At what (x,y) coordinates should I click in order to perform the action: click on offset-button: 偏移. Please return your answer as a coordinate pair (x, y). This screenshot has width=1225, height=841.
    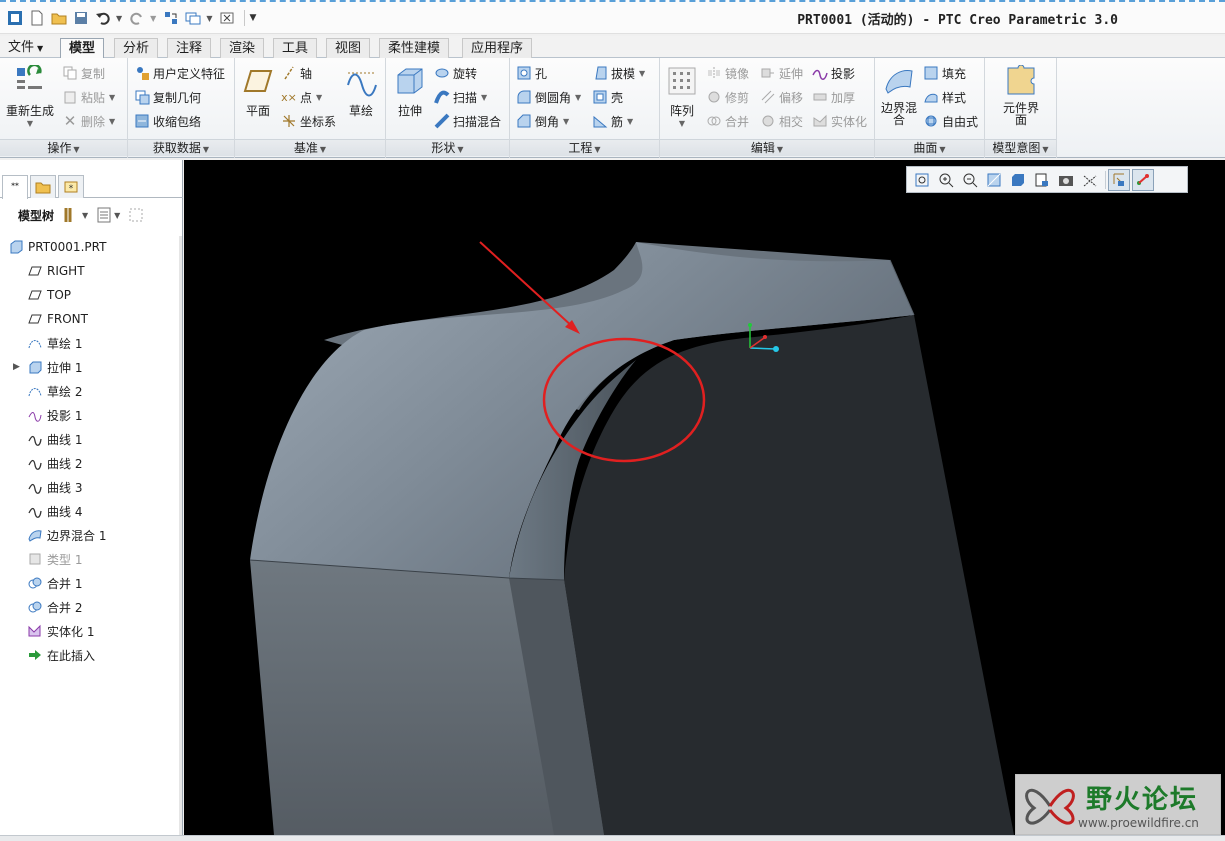
    Looking at the image, I should click on (781, 97).